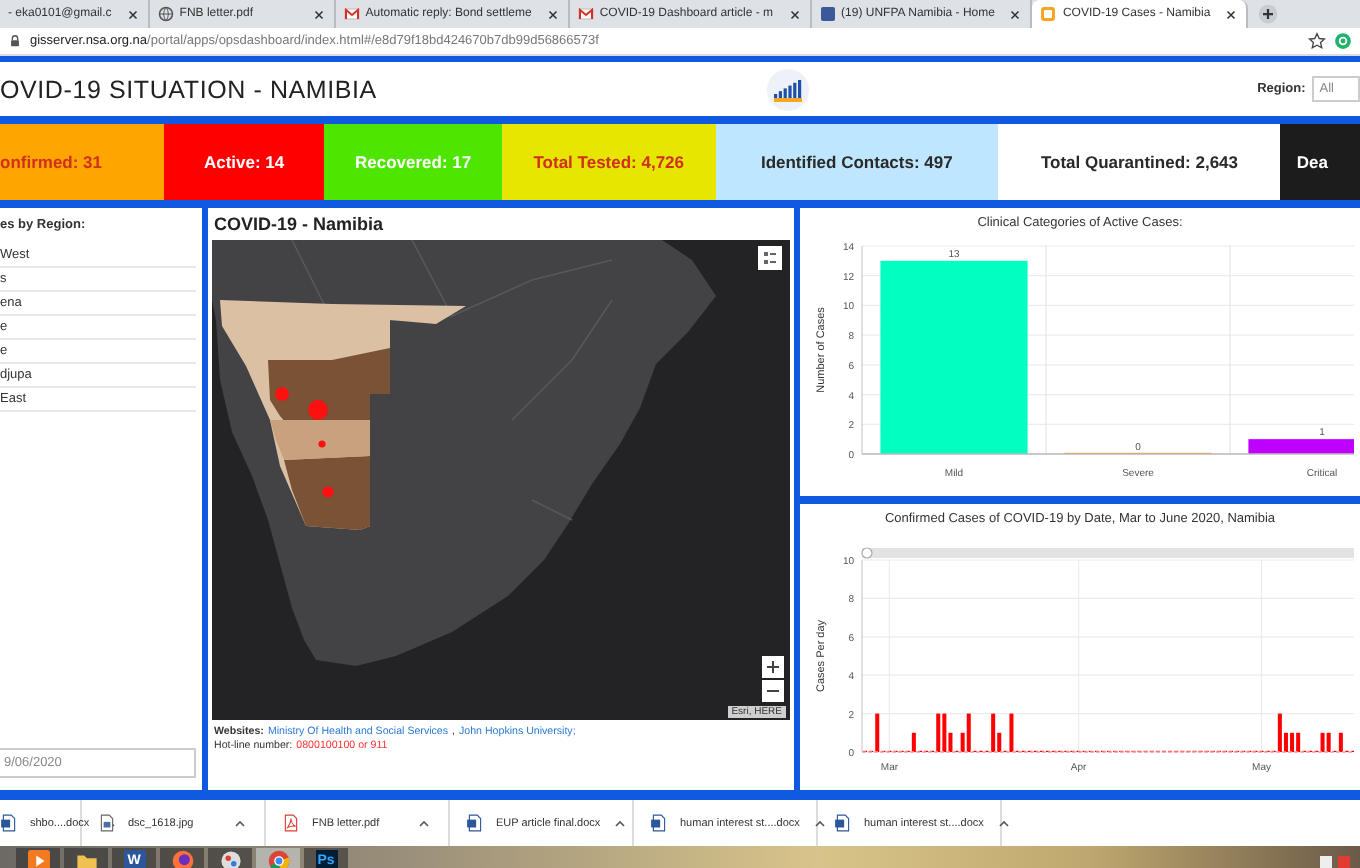 This screenshot has height=868, width=1360. Describe the element at coordinates (82, 162) in the screenshot. I see `stat-tile: onfirmed: 31` at that location.